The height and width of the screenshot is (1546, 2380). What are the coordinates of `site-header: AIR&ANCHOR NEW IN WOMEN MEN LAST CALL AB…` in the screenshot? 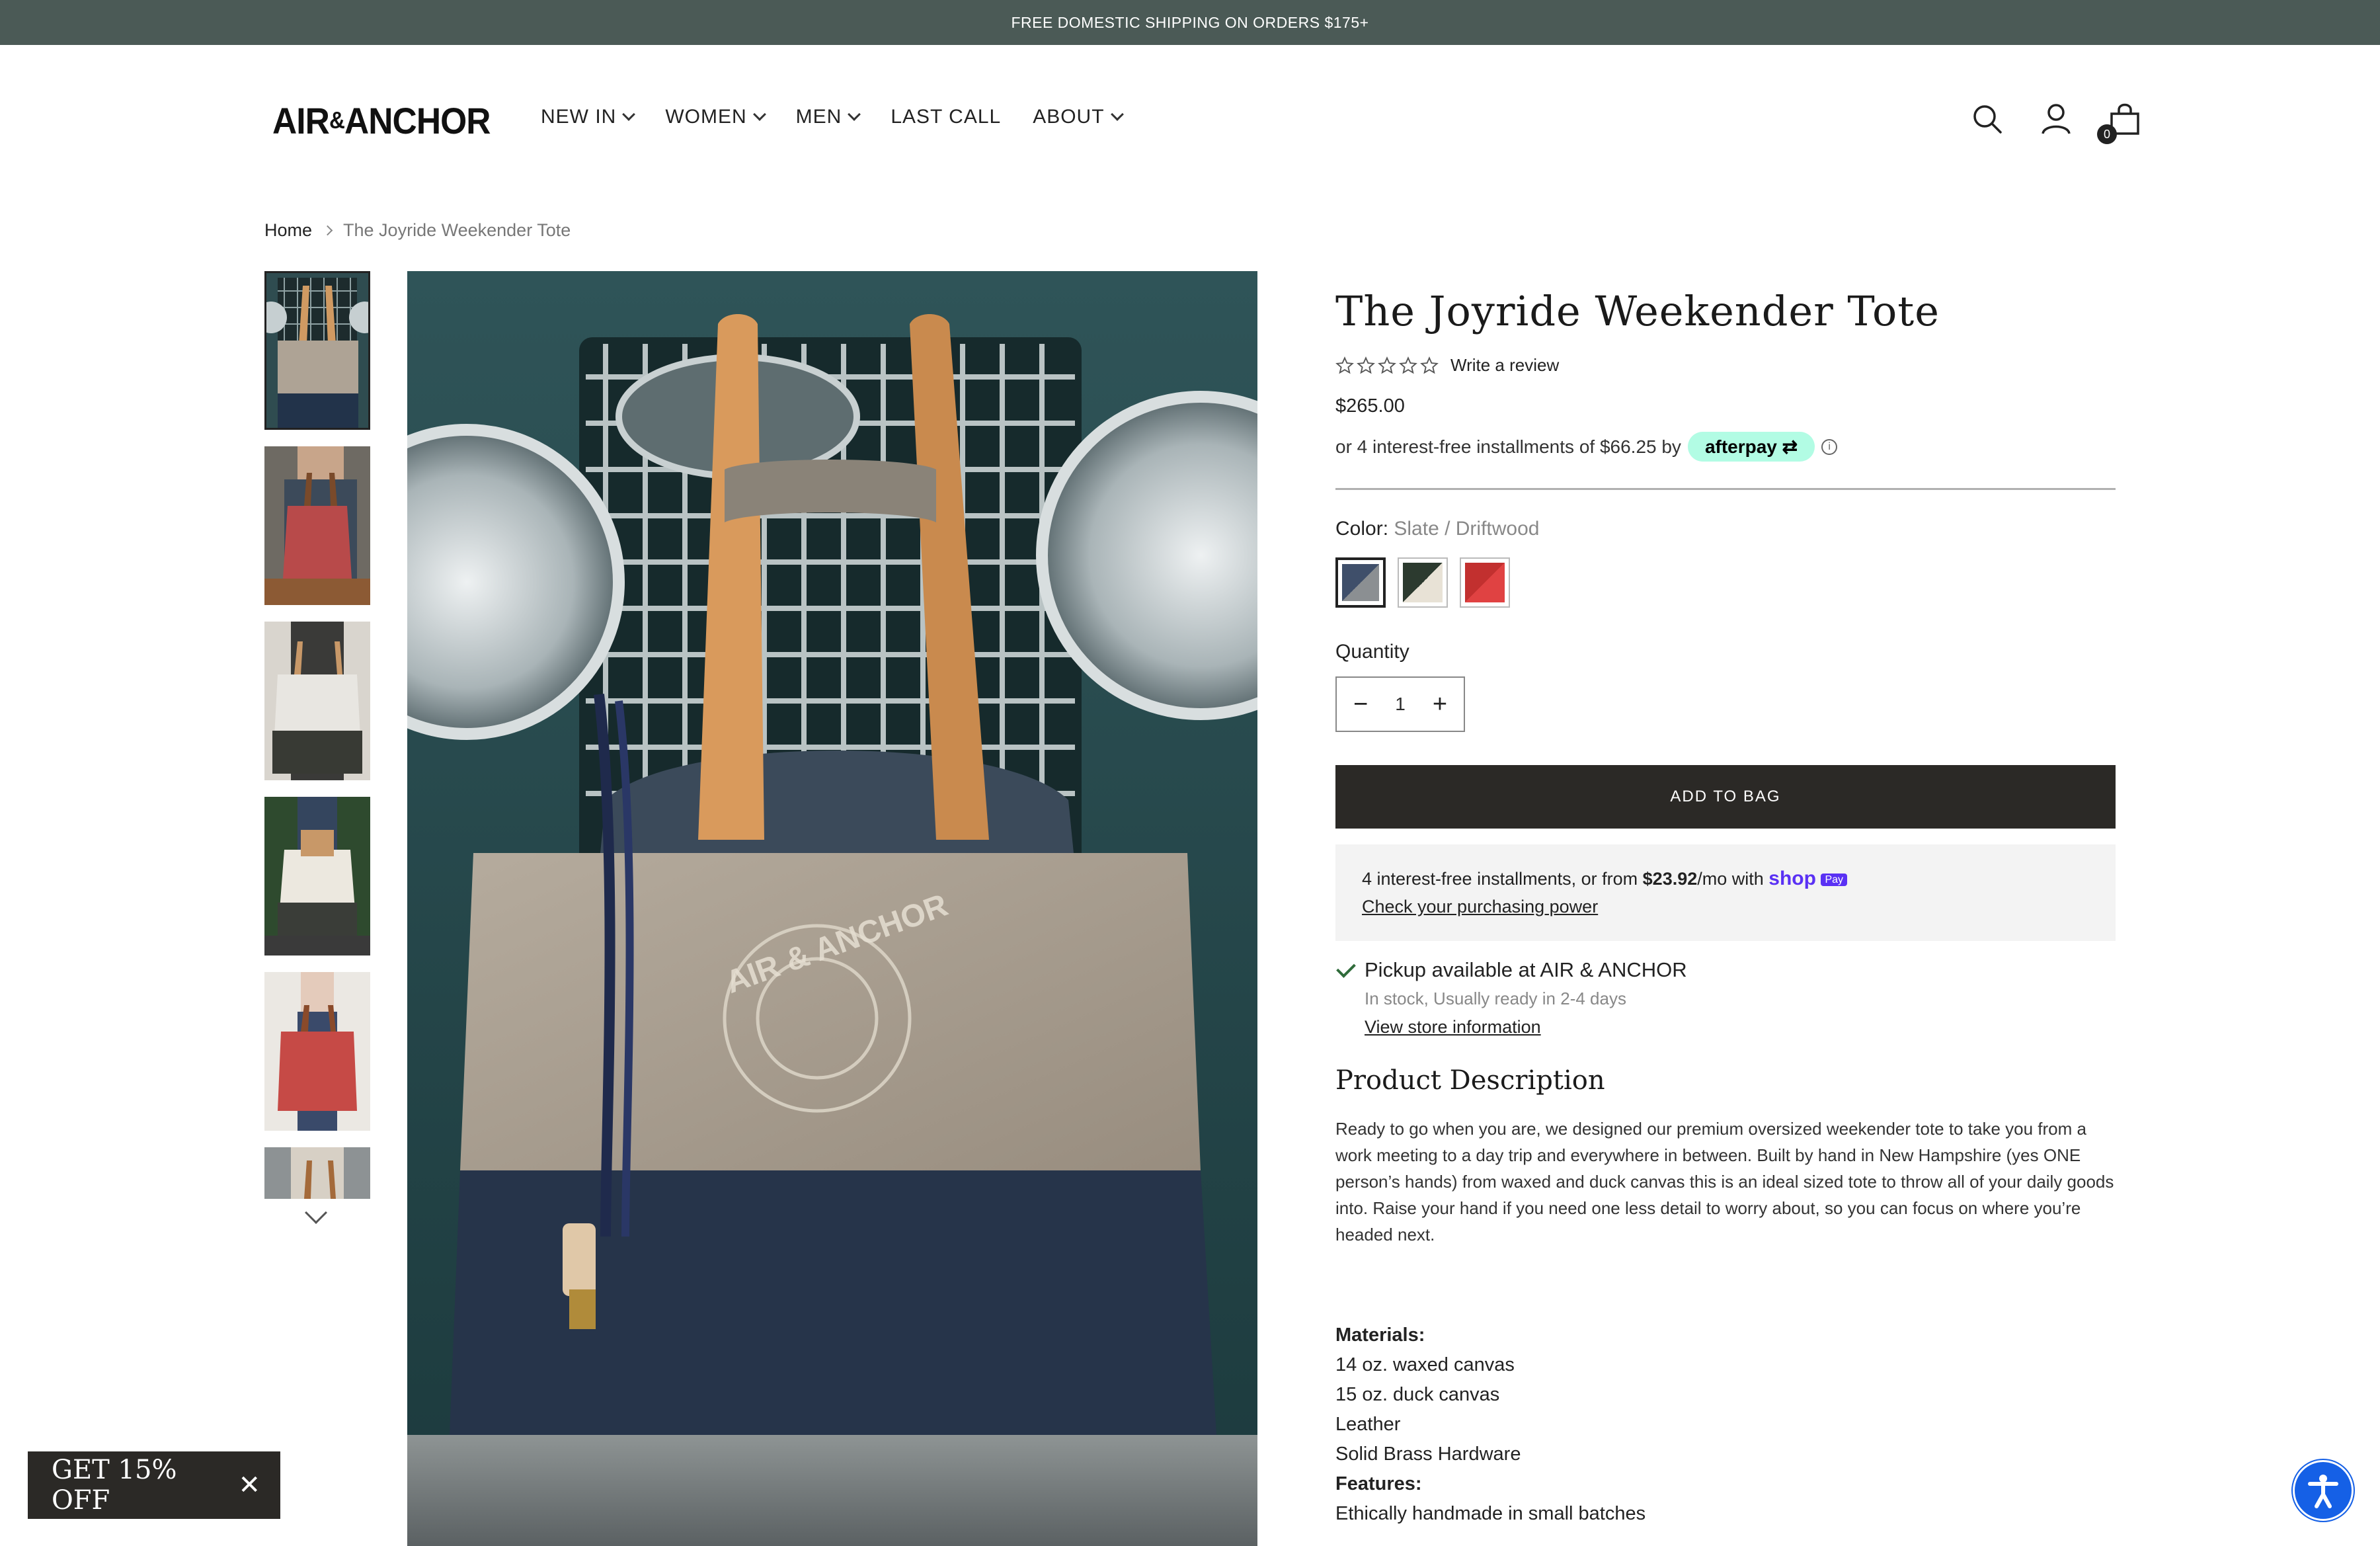 It's located at (1190, 117).